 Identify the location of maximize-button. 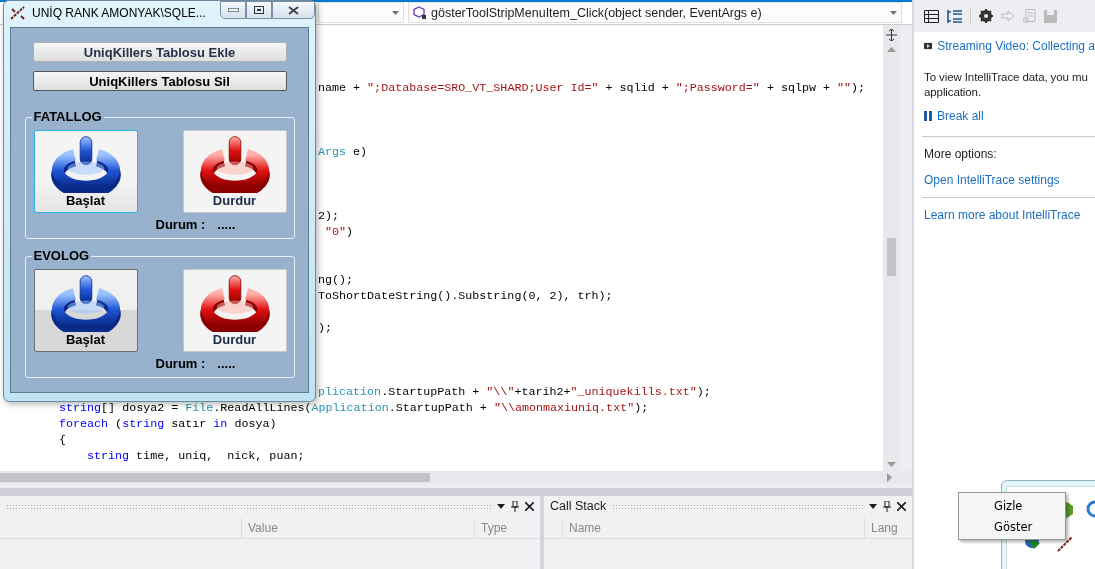
(259, 10).